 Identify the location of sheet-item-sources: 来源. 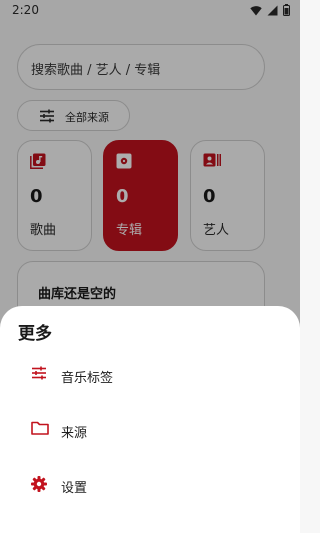
(150, 430).